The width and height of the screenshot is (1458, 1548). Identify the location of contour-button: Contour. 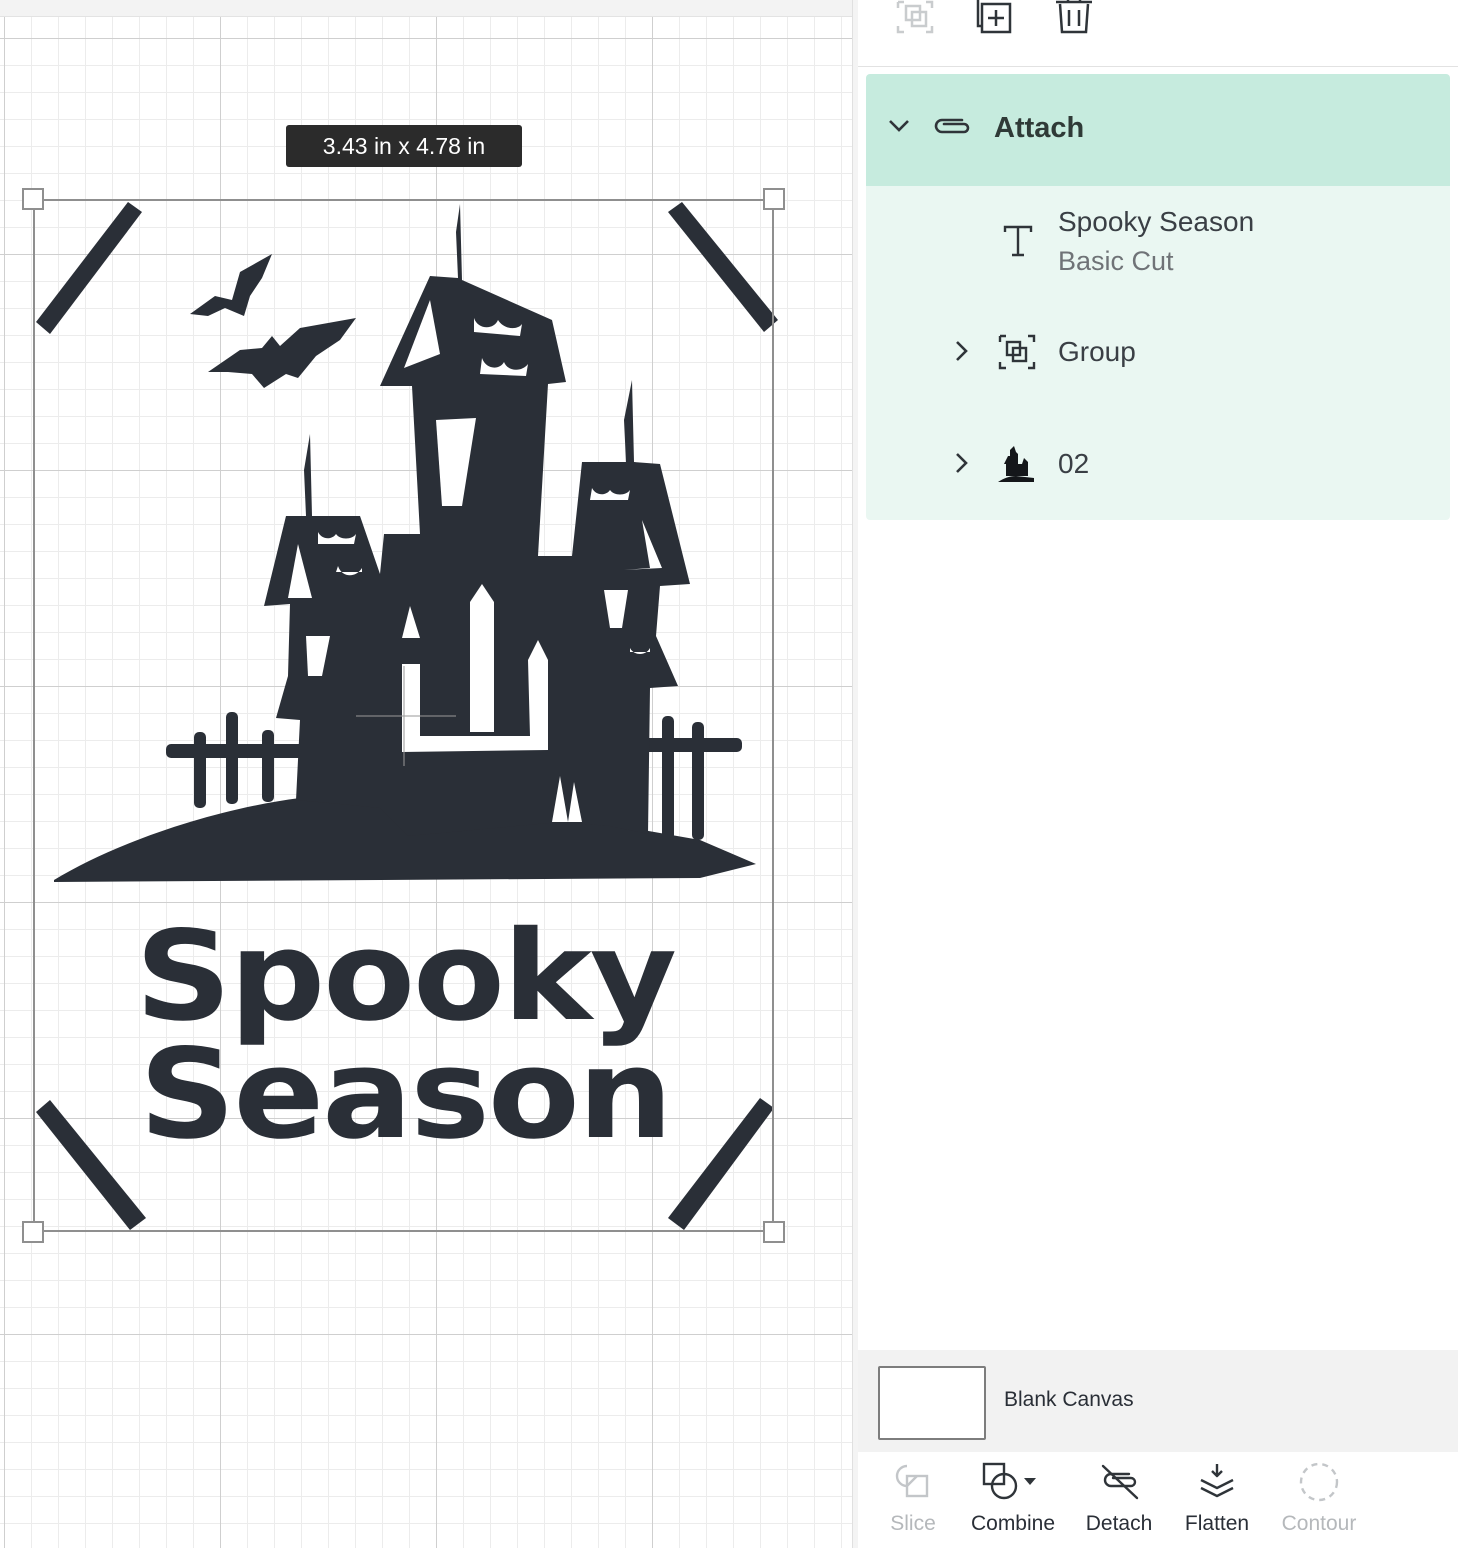
(1319, 1500).